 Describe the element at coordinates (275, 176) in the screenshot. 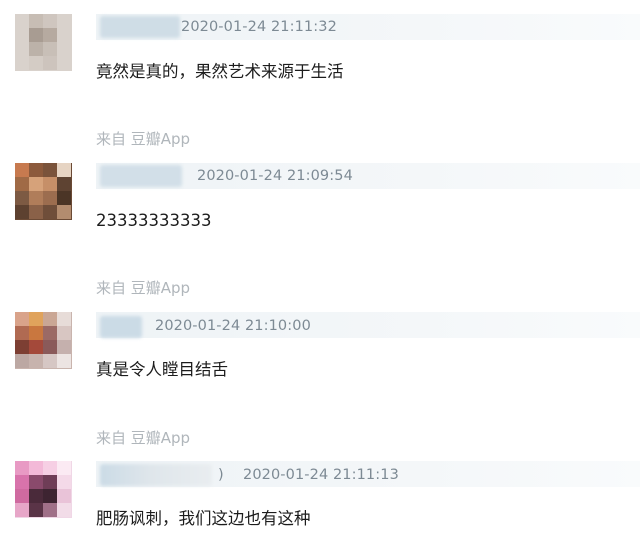

I see `comment-timestamp: 2020-01-24 21:09:54` at that location.